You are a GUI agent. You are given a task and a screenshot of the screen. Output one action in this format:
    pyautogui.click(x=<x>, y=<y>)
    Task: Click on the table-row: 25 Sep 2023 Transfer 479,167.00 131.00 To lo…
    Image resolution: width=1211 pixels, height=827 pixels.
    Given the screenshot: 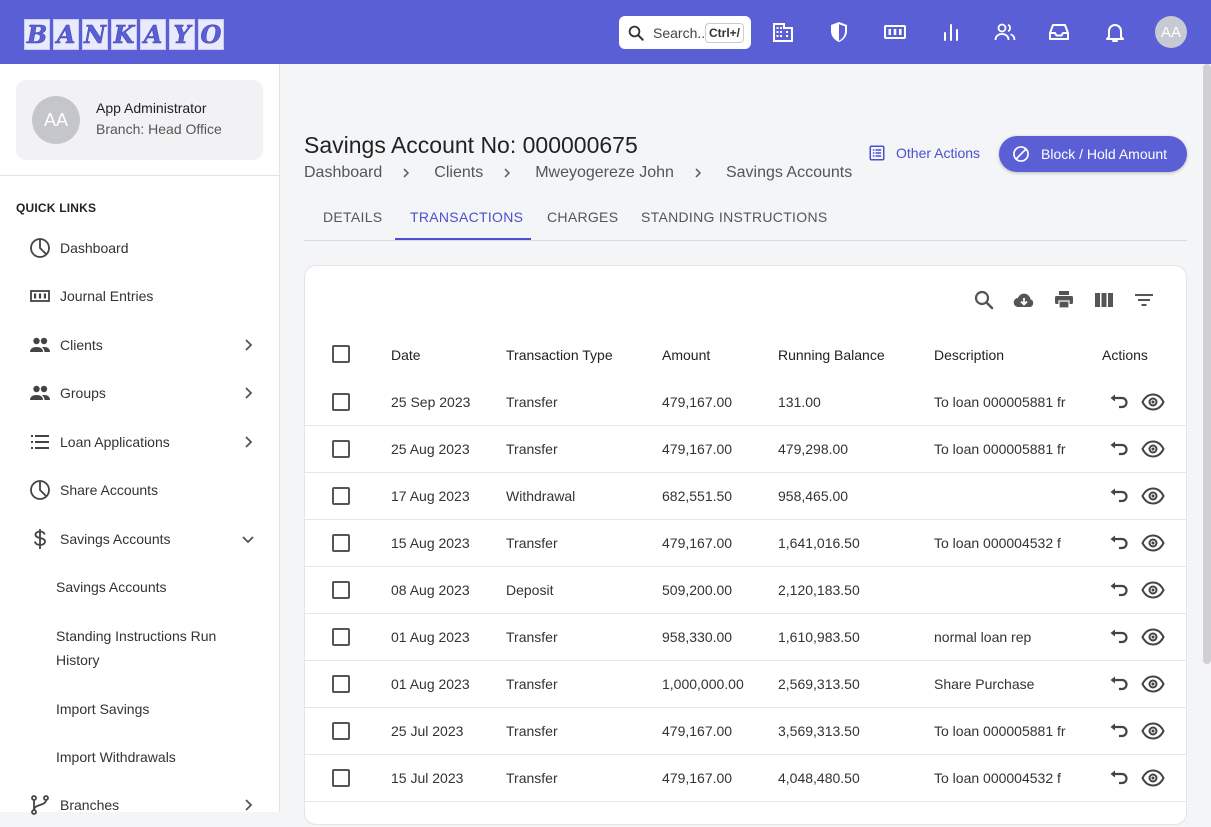 What is the action you would take?
    pyautogui.click(x=745, y=402)
    